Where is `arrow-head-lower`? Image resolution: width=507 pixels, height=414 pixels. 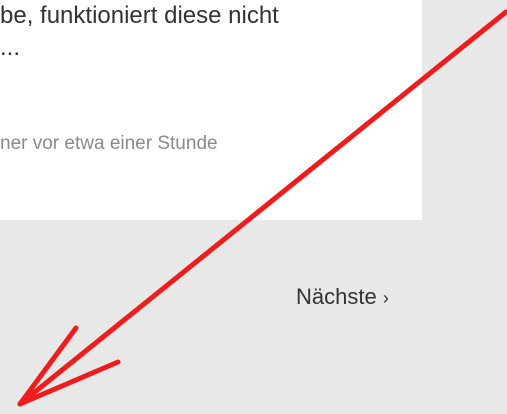
arrow-head-lower is located at coordinates (69, 383).